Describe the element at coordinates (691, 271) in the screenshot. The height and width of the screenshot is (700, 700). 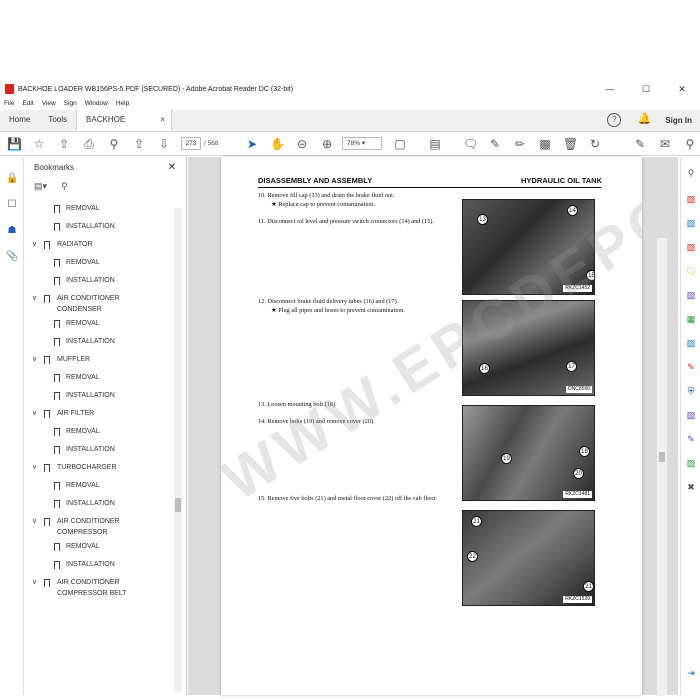
I see `comment-tool-icon: 🗨` at that location.